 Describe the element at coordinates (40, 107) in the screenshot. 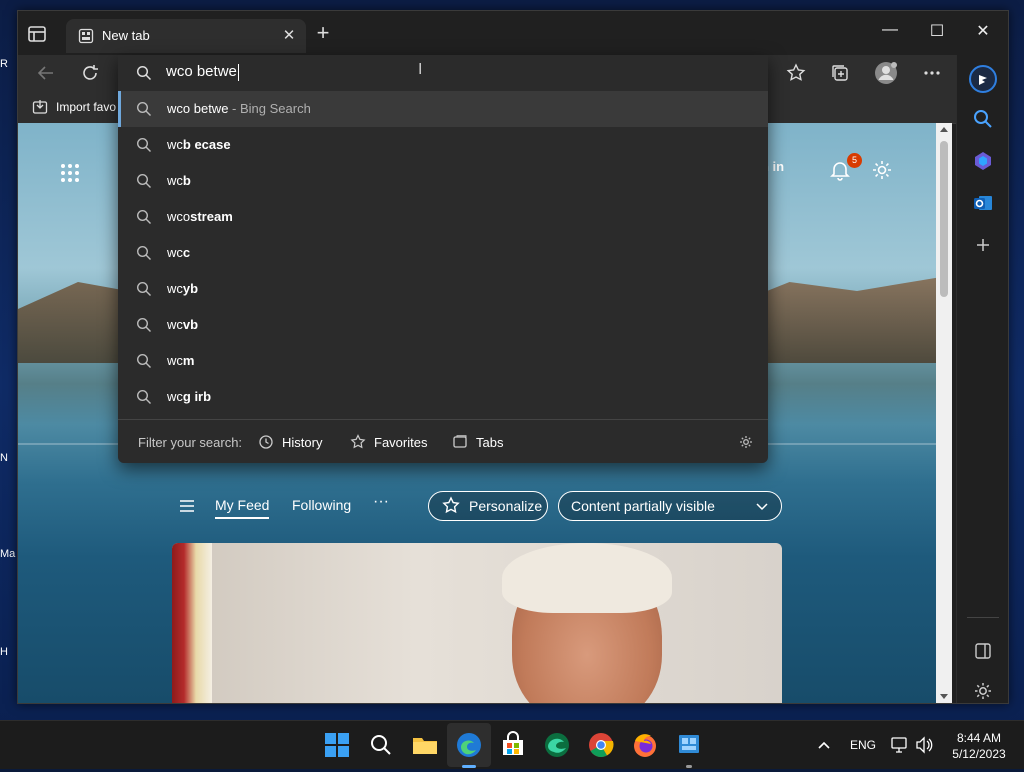

I see `import-icon` at that location.